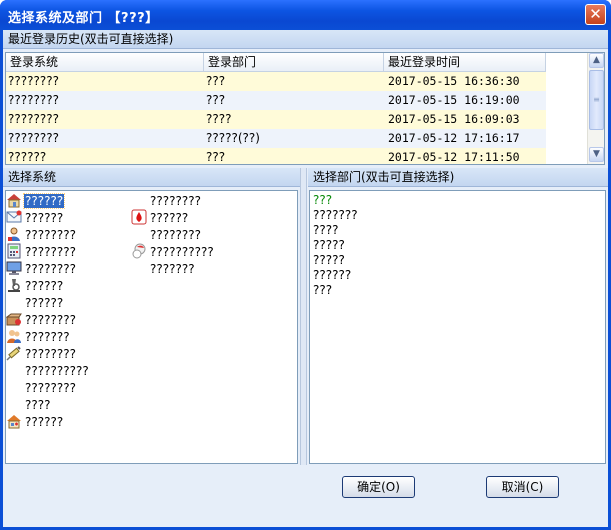 Image resolution: width=611 pixels, height=530 pixels. What do you see at coordinates (454, 81) in the screenshot?
I see `history-cell-time: 2017-05-15 16:36:30` at bounding box center [454, 81].